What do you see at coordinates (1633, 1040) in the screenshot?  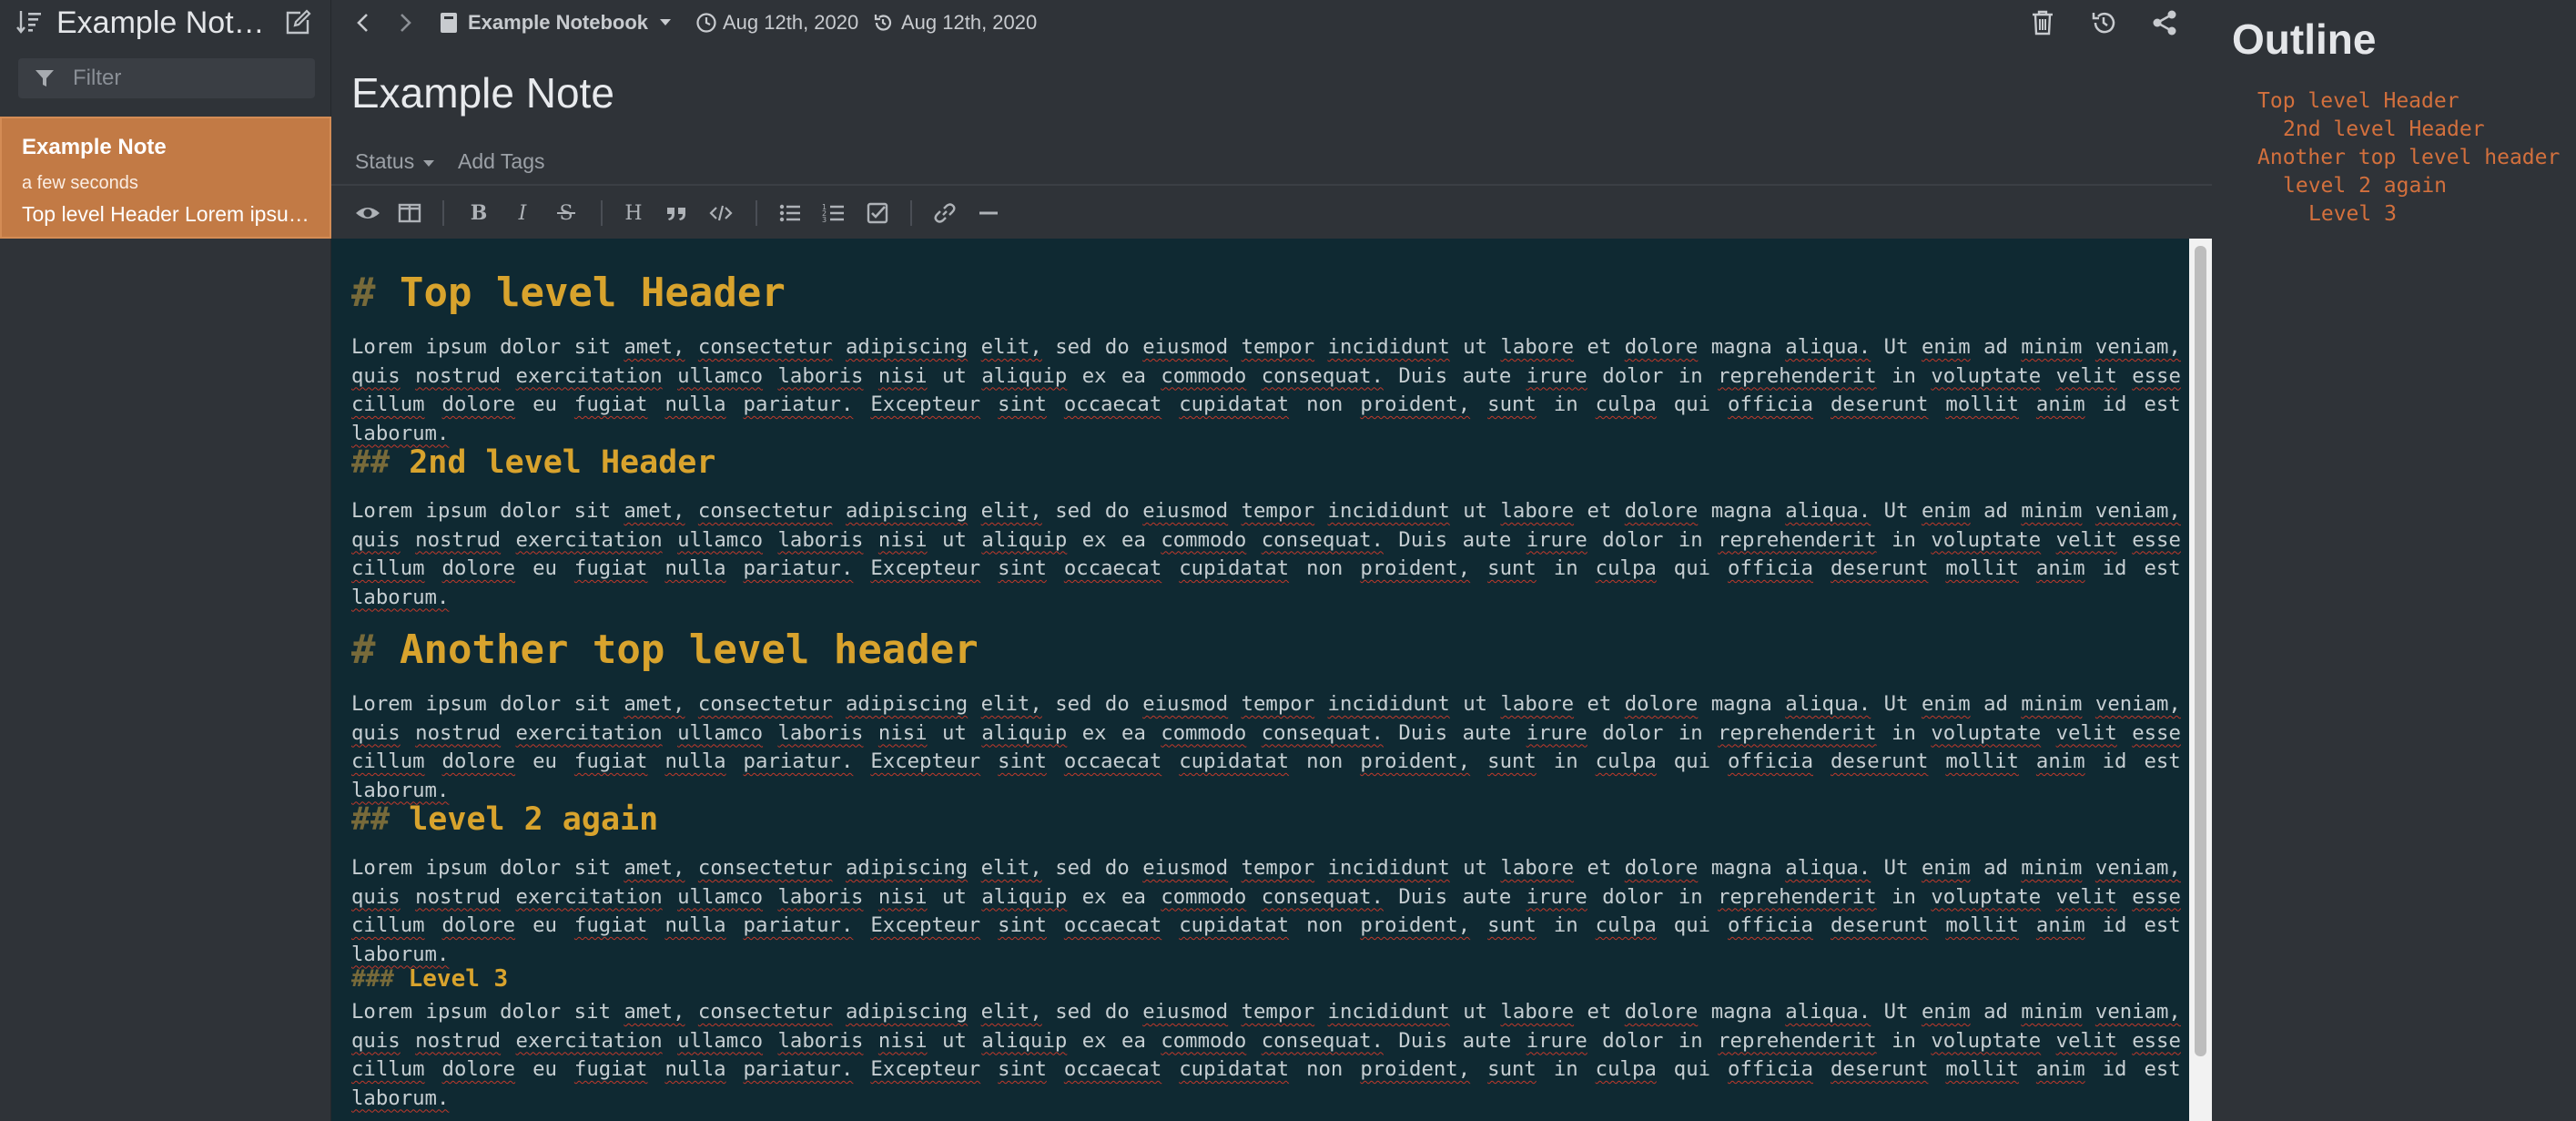 I see `editor-word: dolor` at bounding box center [1633, 1040].